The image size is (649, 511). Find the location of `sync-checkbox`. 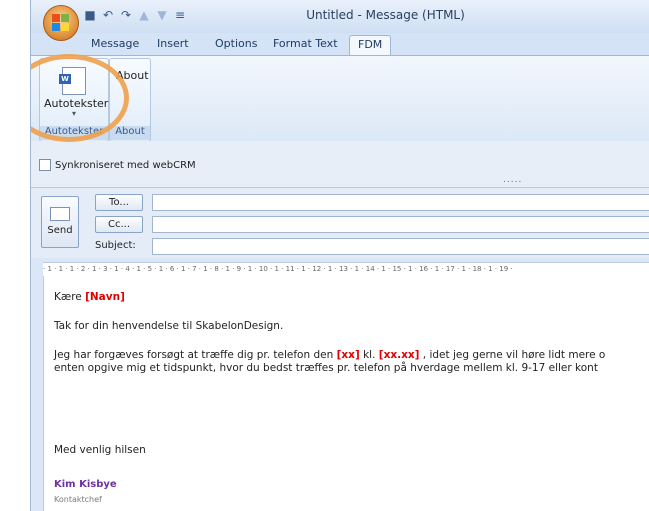

sync-checkbox is located at coordinates (45, 165).